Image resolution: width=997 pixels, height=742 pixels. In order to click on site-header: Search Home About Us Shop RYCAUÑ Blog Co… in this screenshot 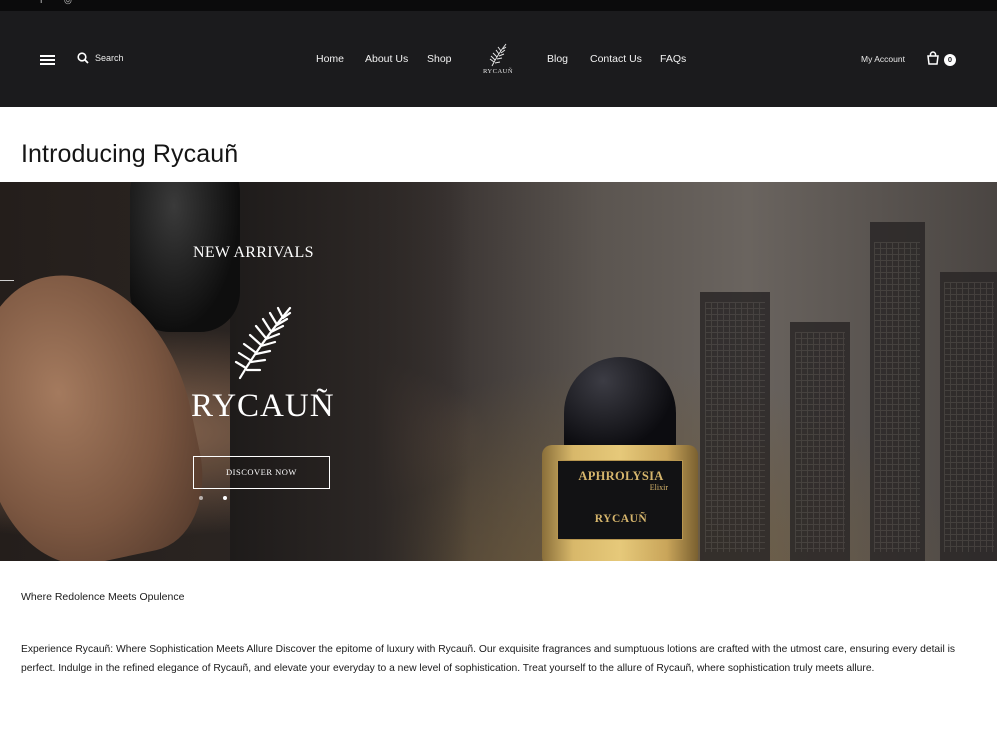, I will do `click(498, 59)`.